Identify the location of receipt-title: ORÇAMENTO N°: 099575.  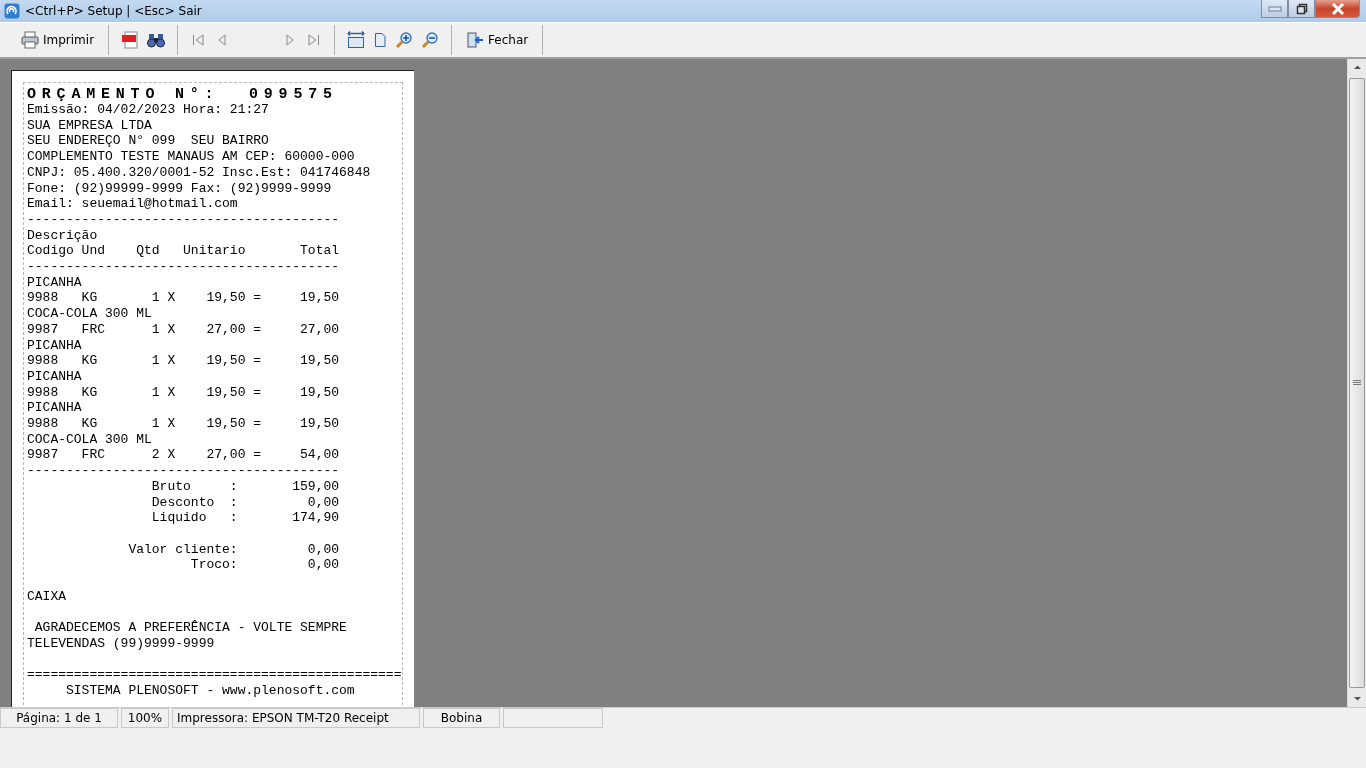
(182, 94).